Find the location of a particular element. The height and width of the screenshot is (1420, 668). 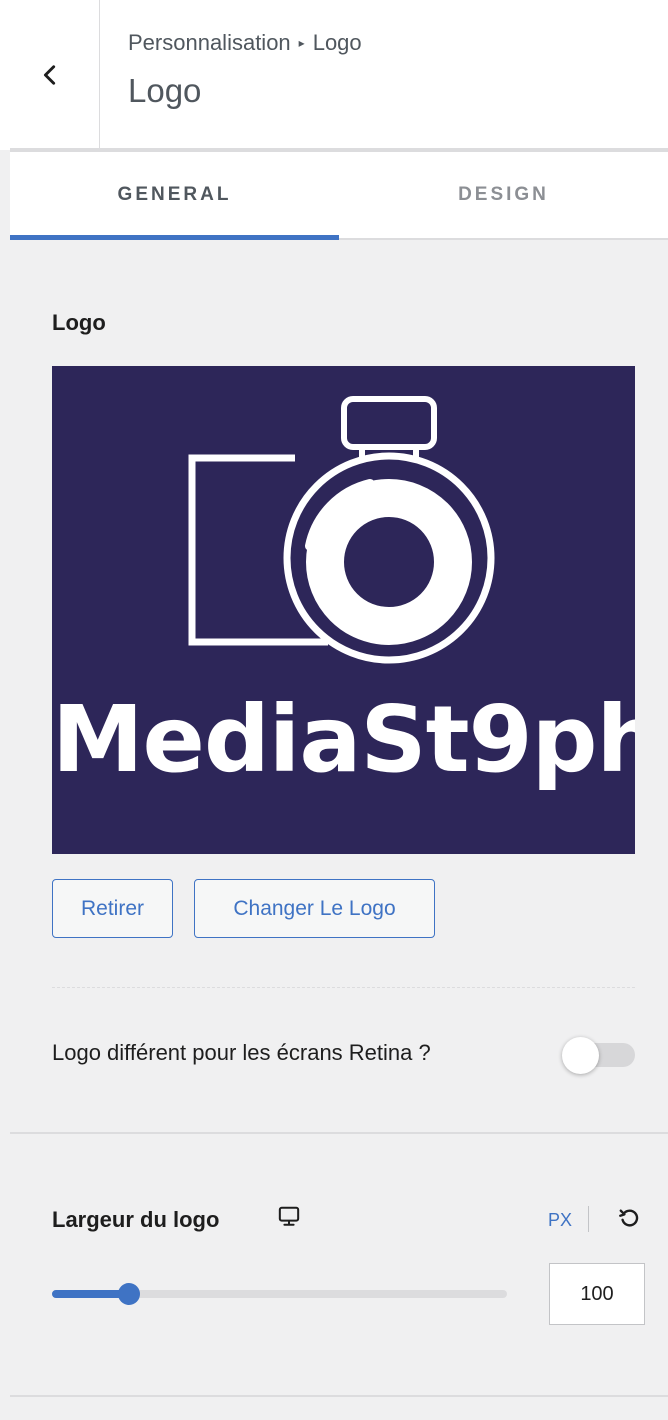

back-button is located at coordinates (50, 75).